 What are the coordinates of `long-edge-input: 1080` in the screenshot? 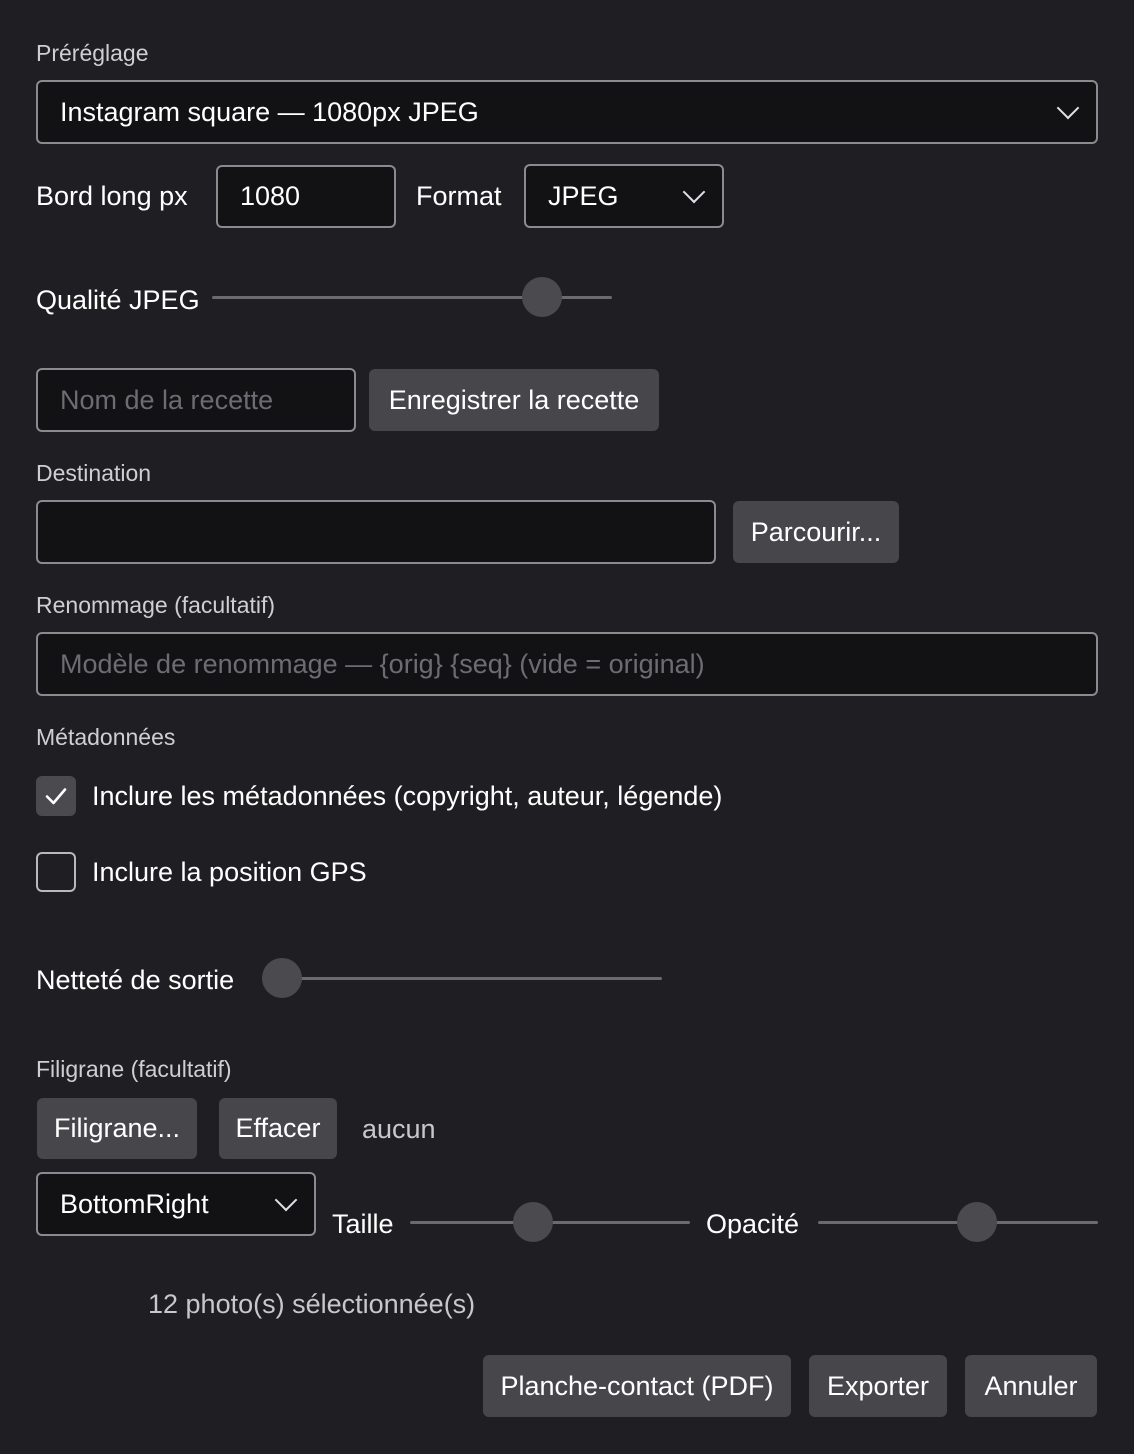 It's located at (306, 196).